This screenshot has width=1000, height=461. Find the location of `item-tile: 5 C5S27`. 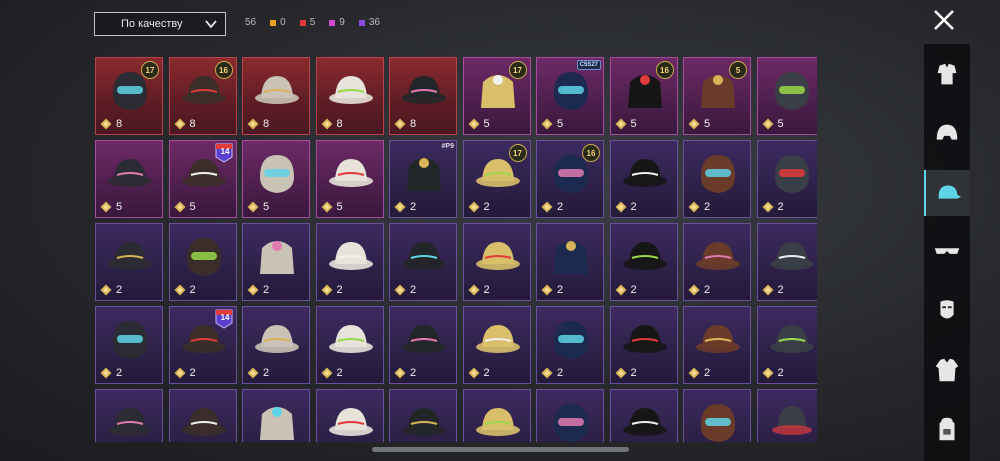

item-tile: 5 C5S27 is located at coordinates (570, 96).